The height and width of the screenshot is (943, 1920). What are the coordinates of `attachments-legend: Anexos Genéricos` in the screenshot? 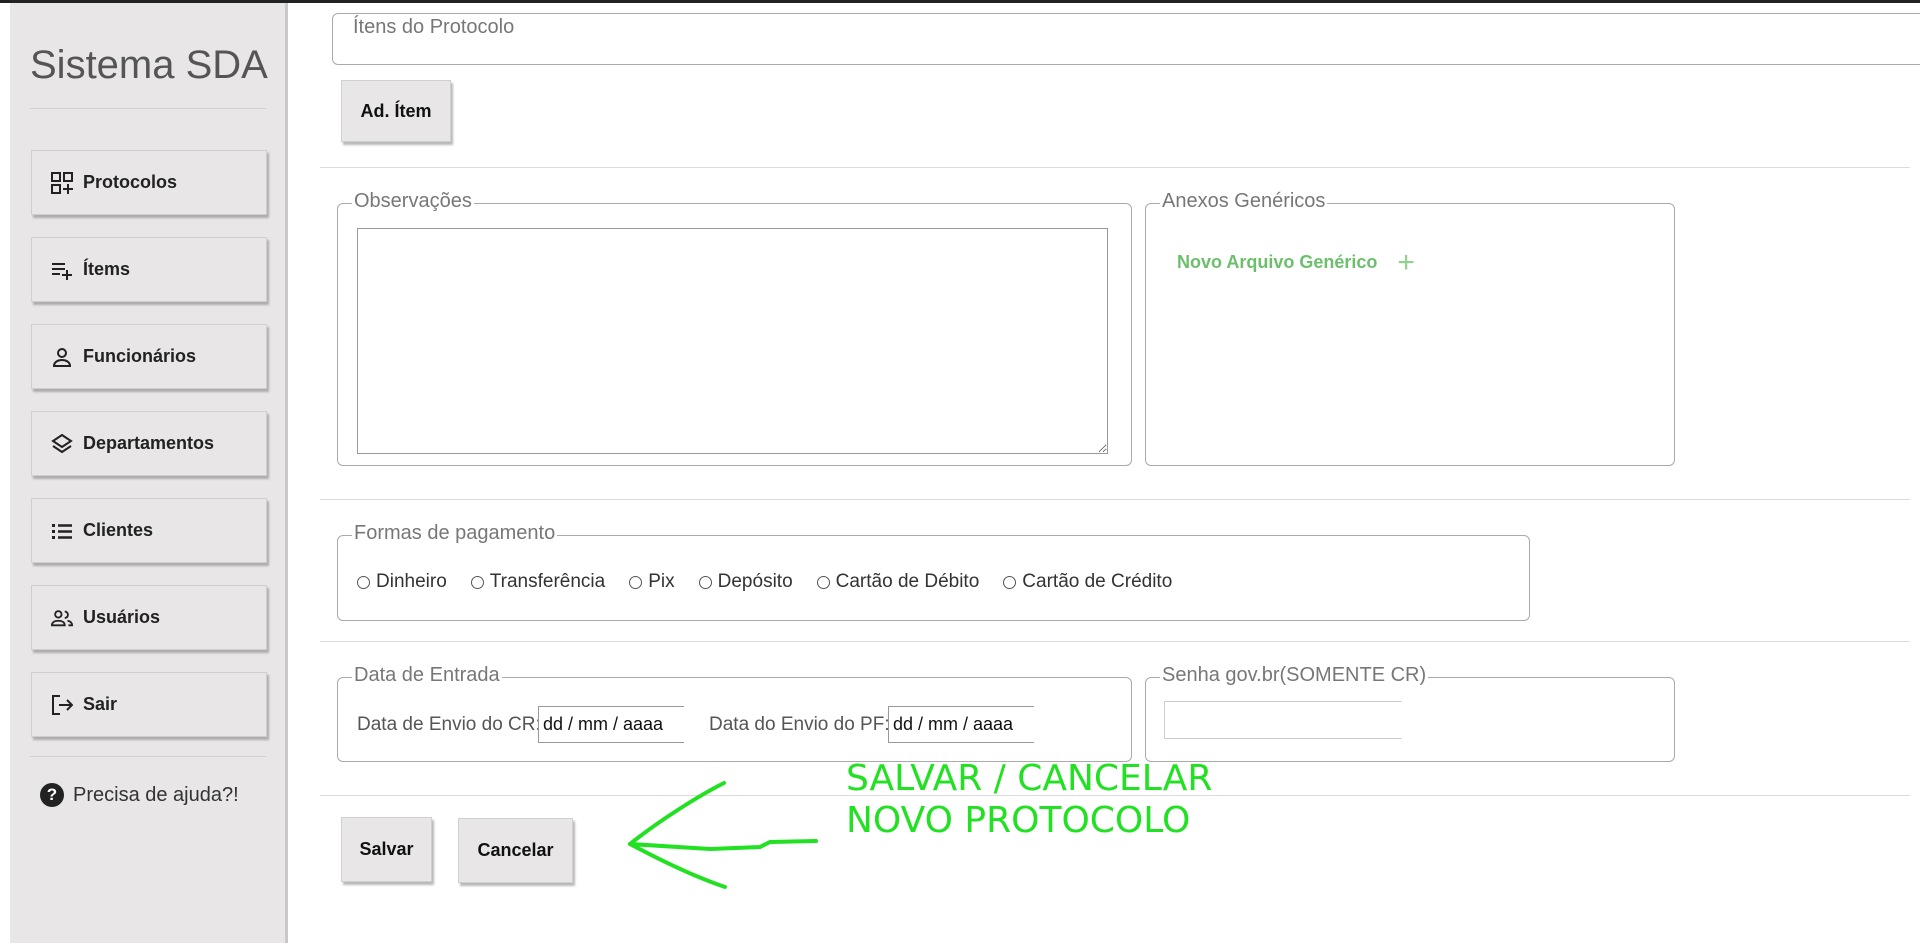 It's located at (1244, 201).